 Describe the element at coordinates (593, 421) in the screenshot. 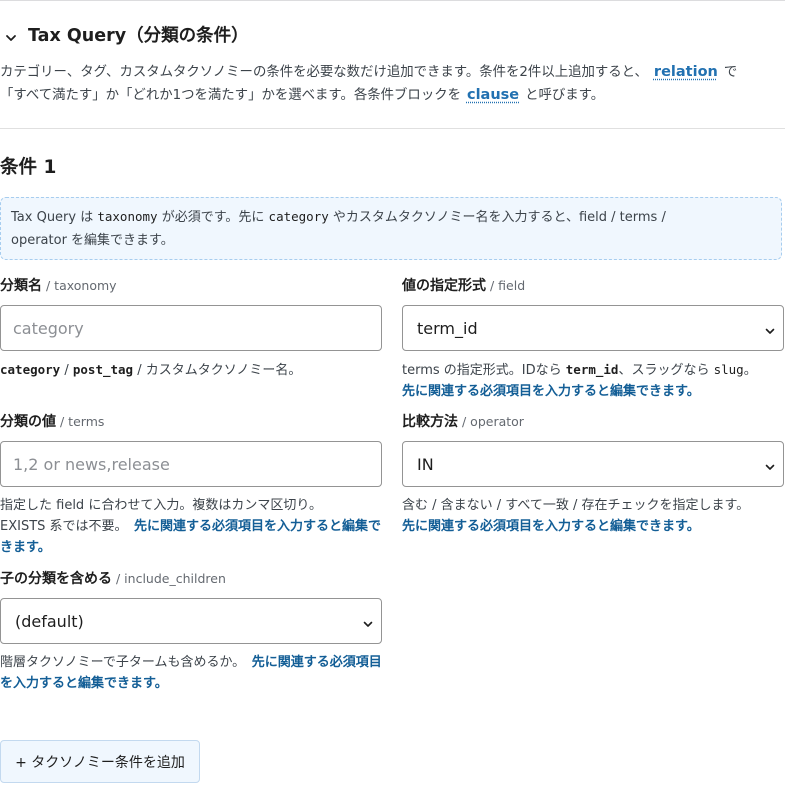

I see `field-label: 比較方法 / operator` at that location.